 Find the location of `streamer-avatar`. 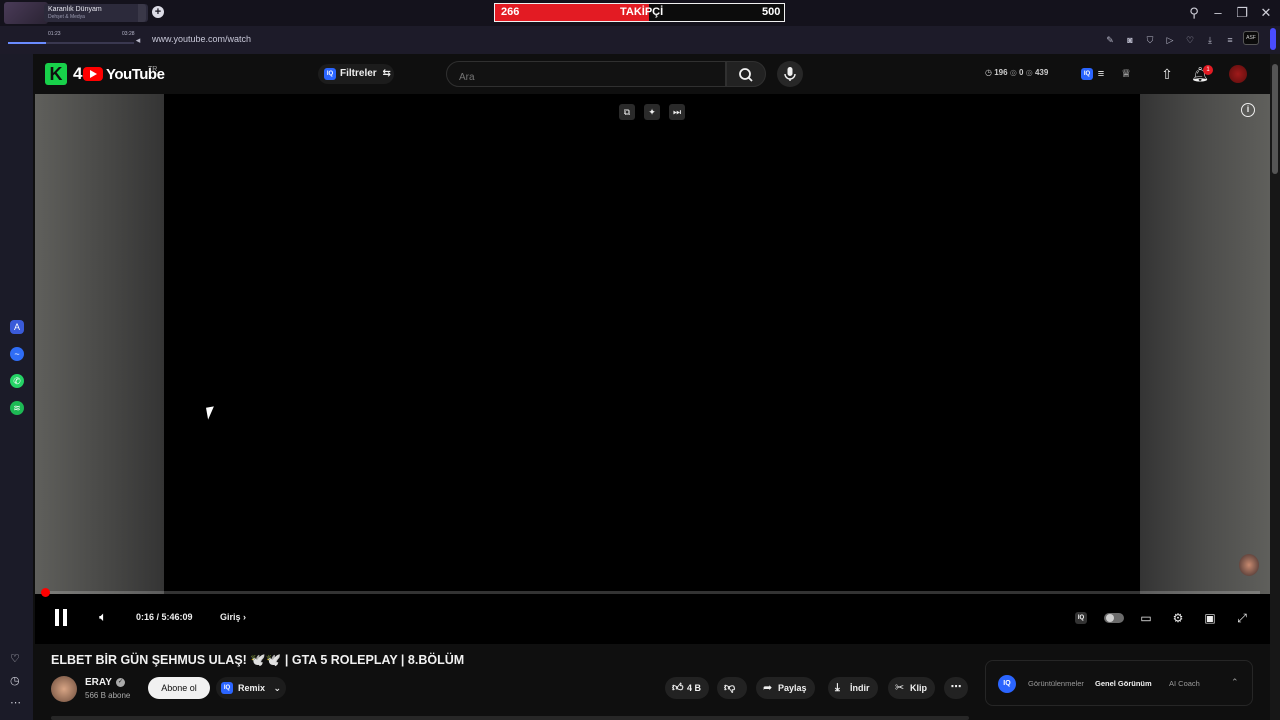

streamer-avatar is located at coordinates (1249, 565).